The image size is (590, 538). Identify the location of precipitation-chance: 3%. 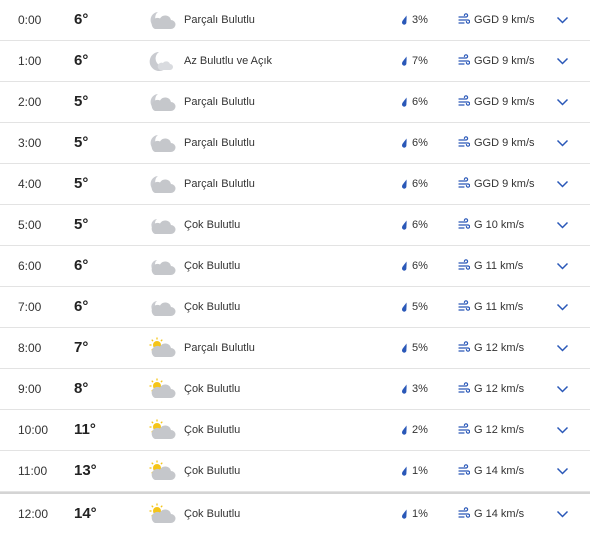
(420, 389).